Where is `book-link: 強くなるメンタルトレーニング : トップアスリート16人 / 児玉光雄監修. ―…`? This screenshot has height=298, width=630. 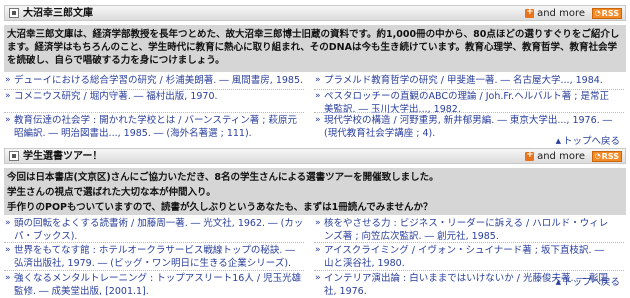
book-link: 強くなるメンタルトレーニング : トップアスリート16人 / 児玉光雄監修. ―… is located at coordinates (154, 285).